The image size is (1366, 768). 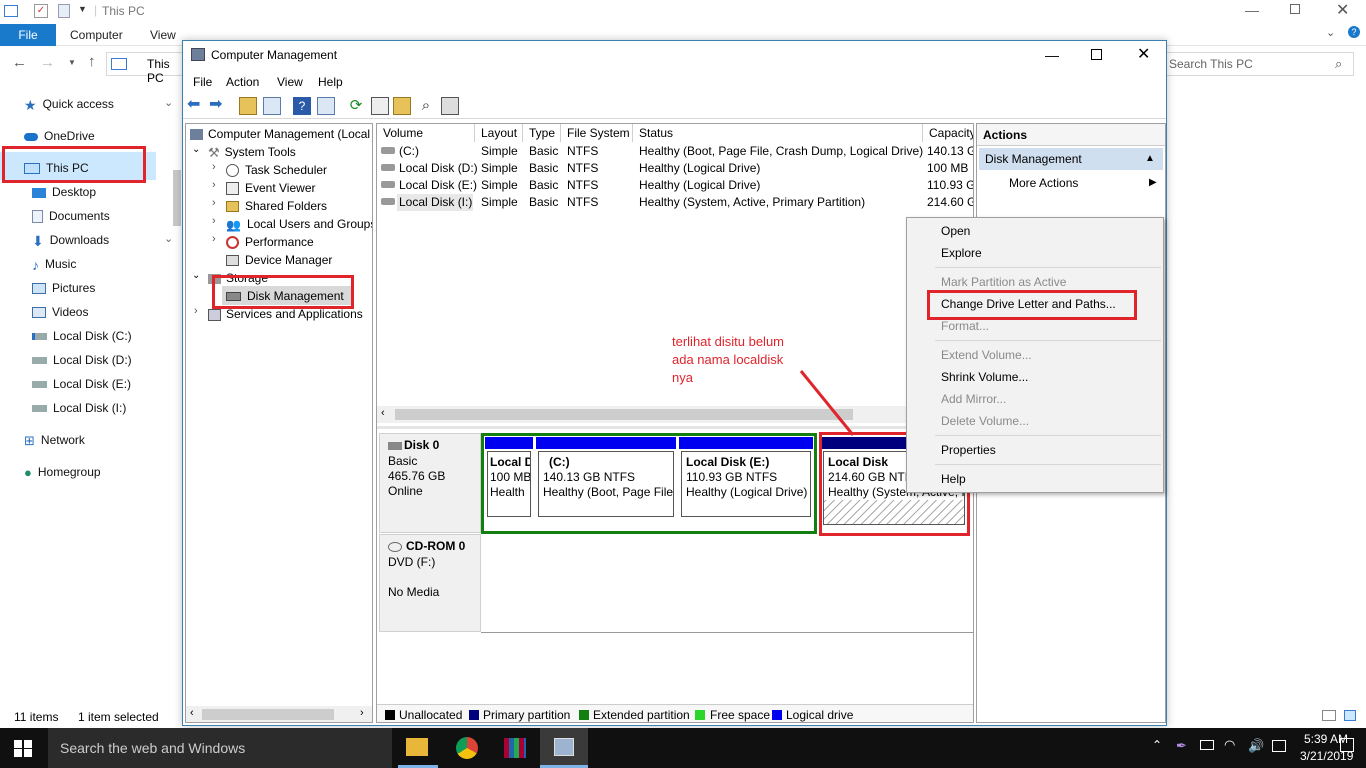 I want to click on scroll-right-icon: ›, so click(x=362, y=713).